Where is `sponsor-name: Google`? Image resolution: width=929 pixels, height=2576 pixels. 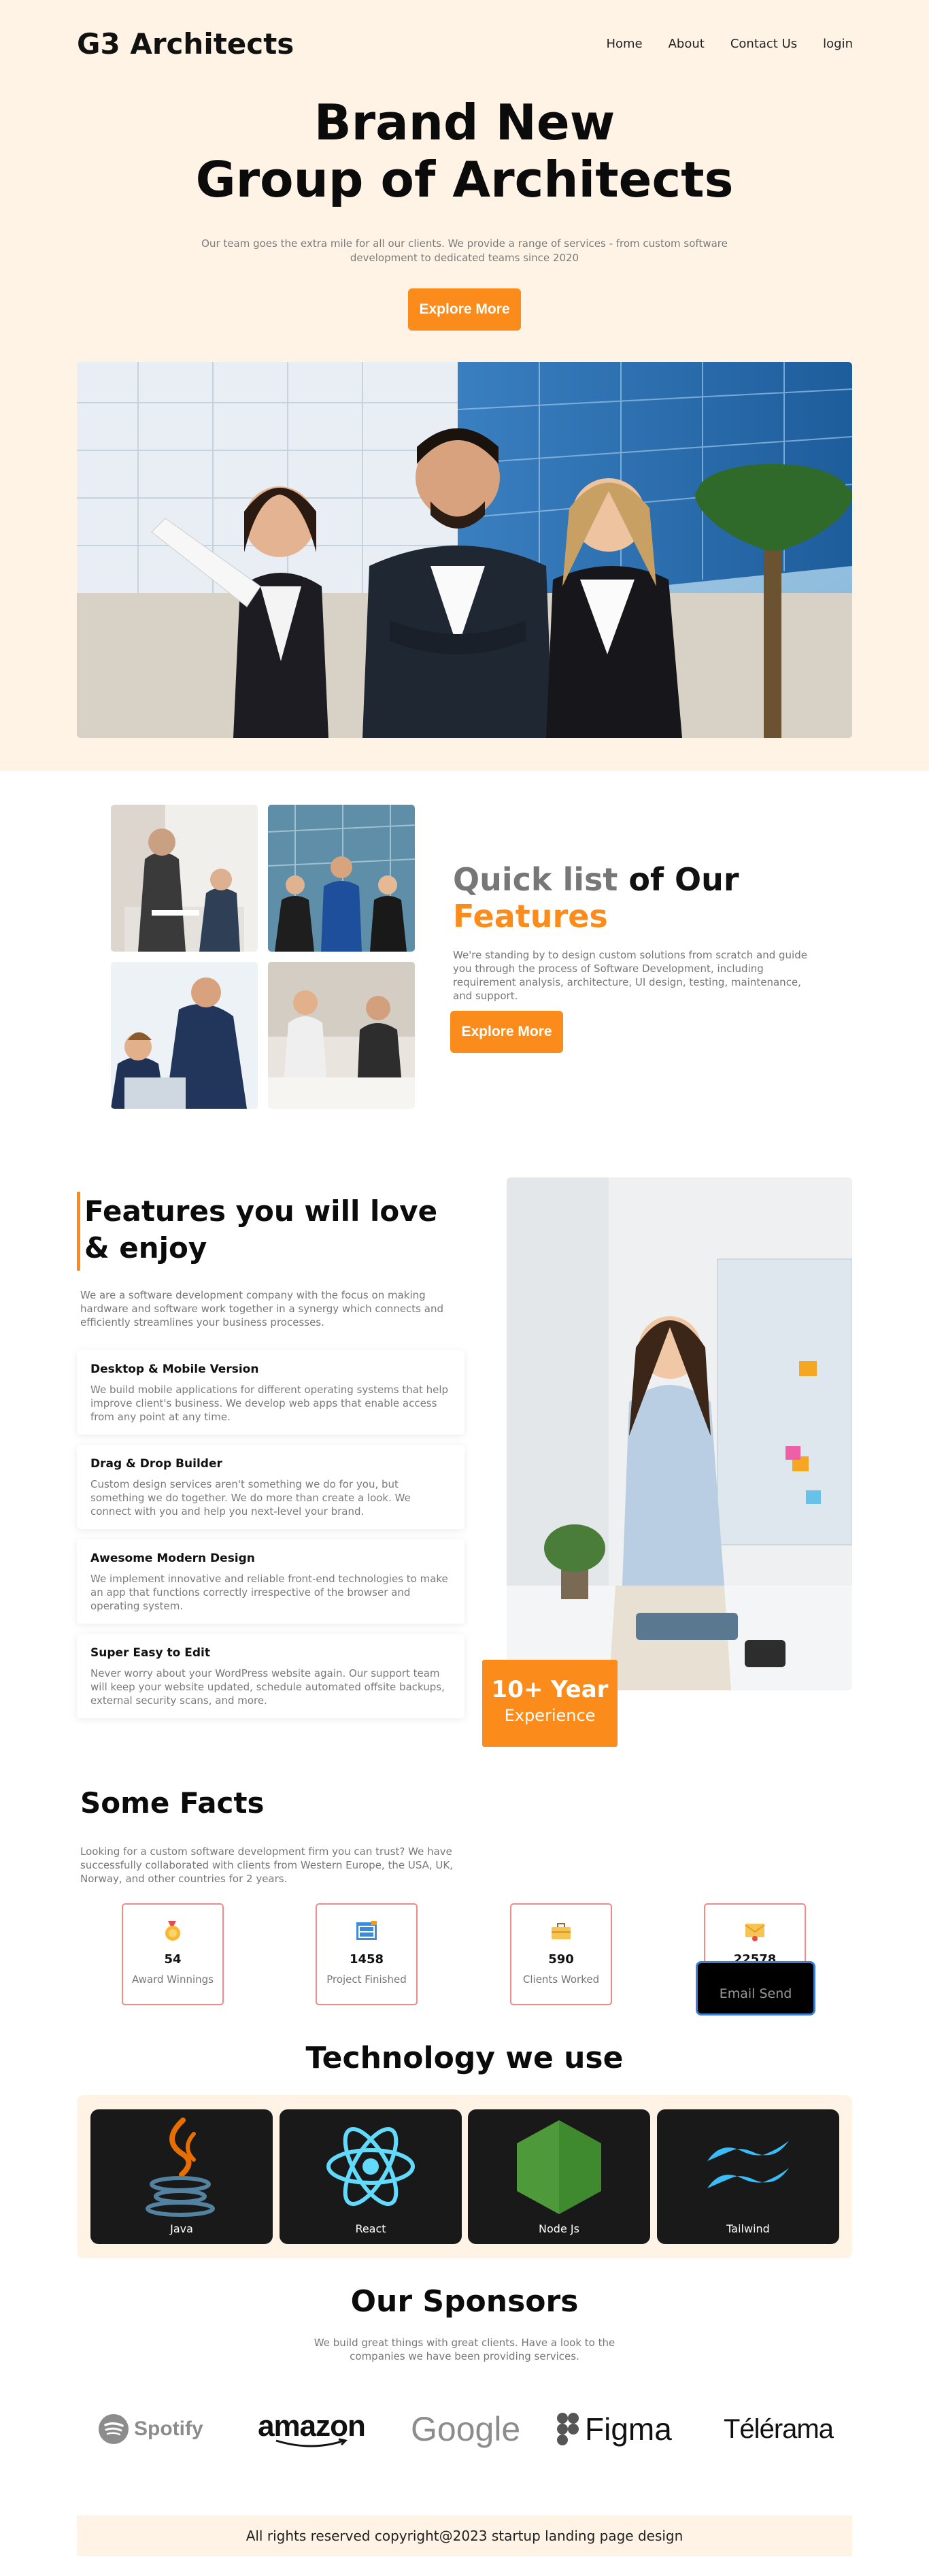
sponsor-name: Google is located at coordinates (466, 2429).